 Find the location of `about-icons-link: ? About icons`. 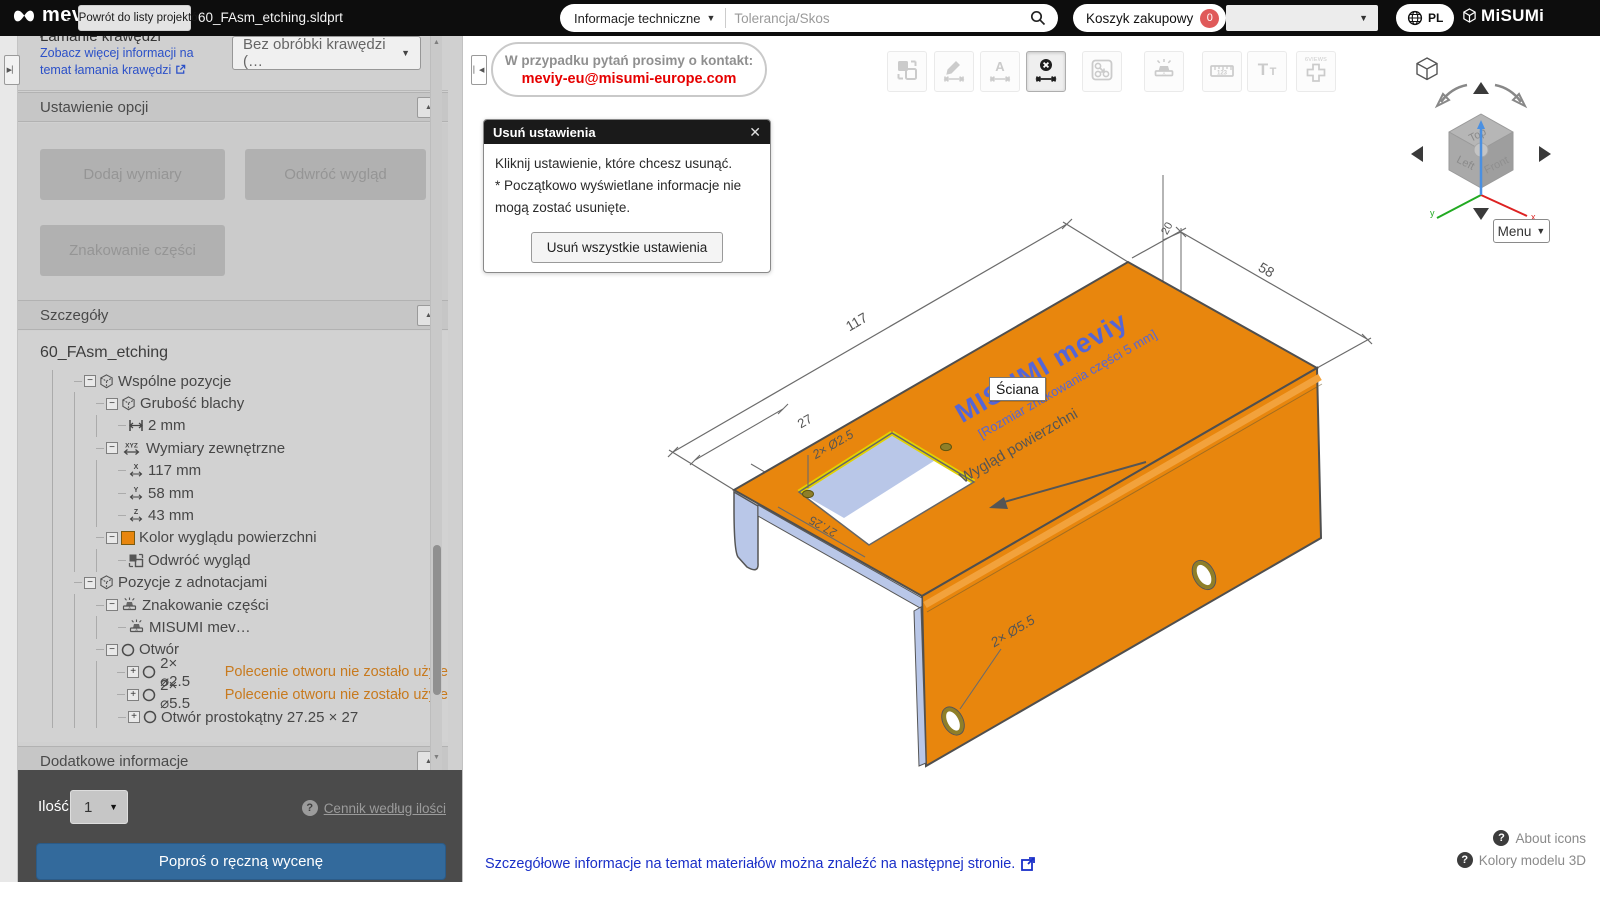

about-icons-link: ? About icons is located at coordinates (1521, 838).